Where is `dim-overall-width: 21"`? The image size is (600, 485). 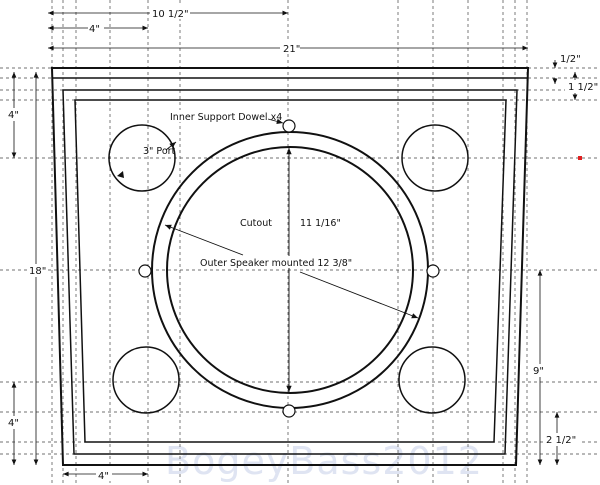
dim-overall-width: 21" is located at coordinates (291, 49).